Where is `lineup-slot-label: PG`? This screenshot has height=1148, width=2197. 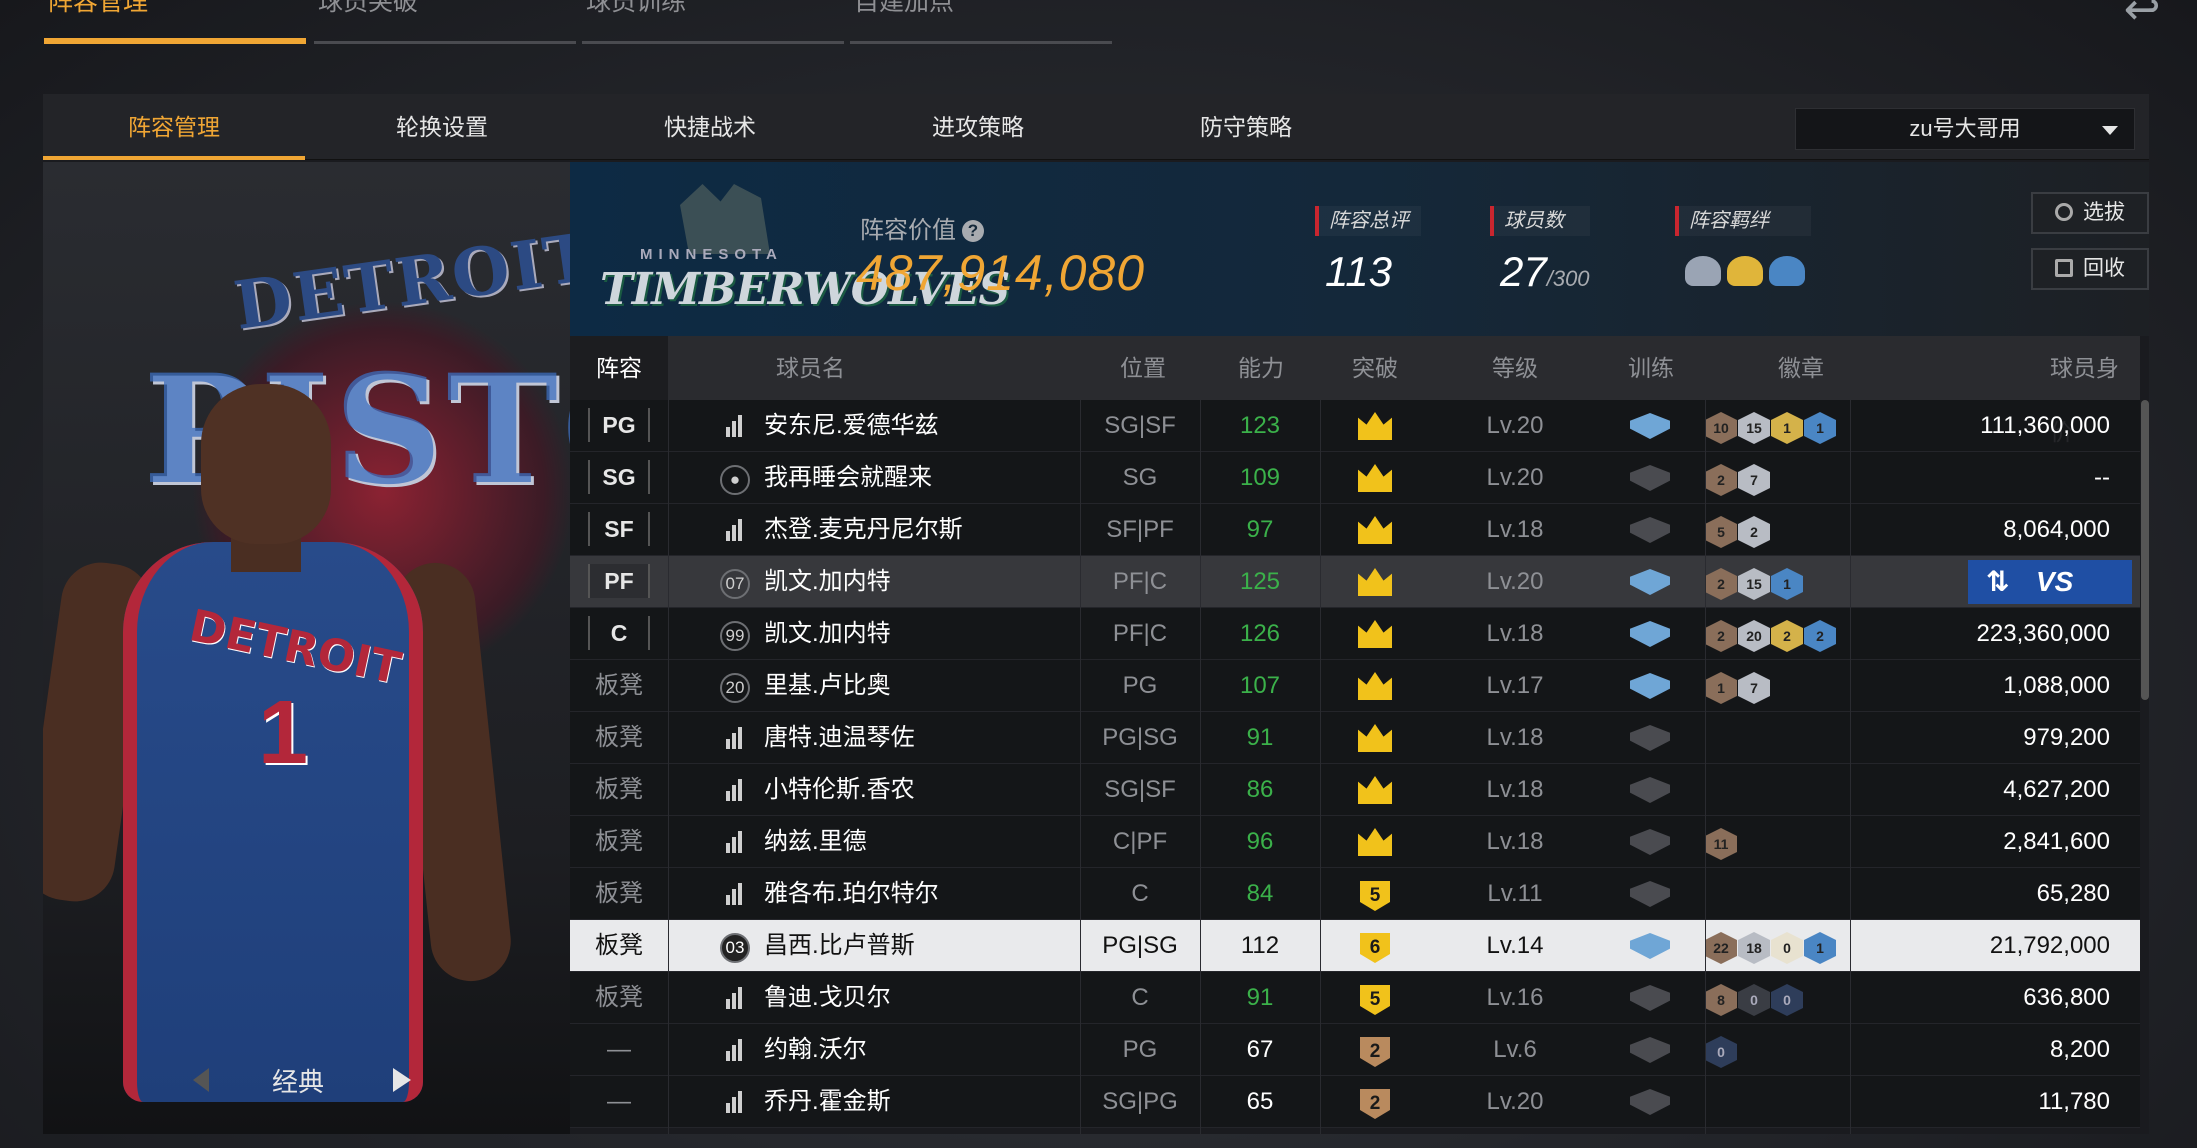 lineup-slot-label: PG is located at coordinates (619, 425).